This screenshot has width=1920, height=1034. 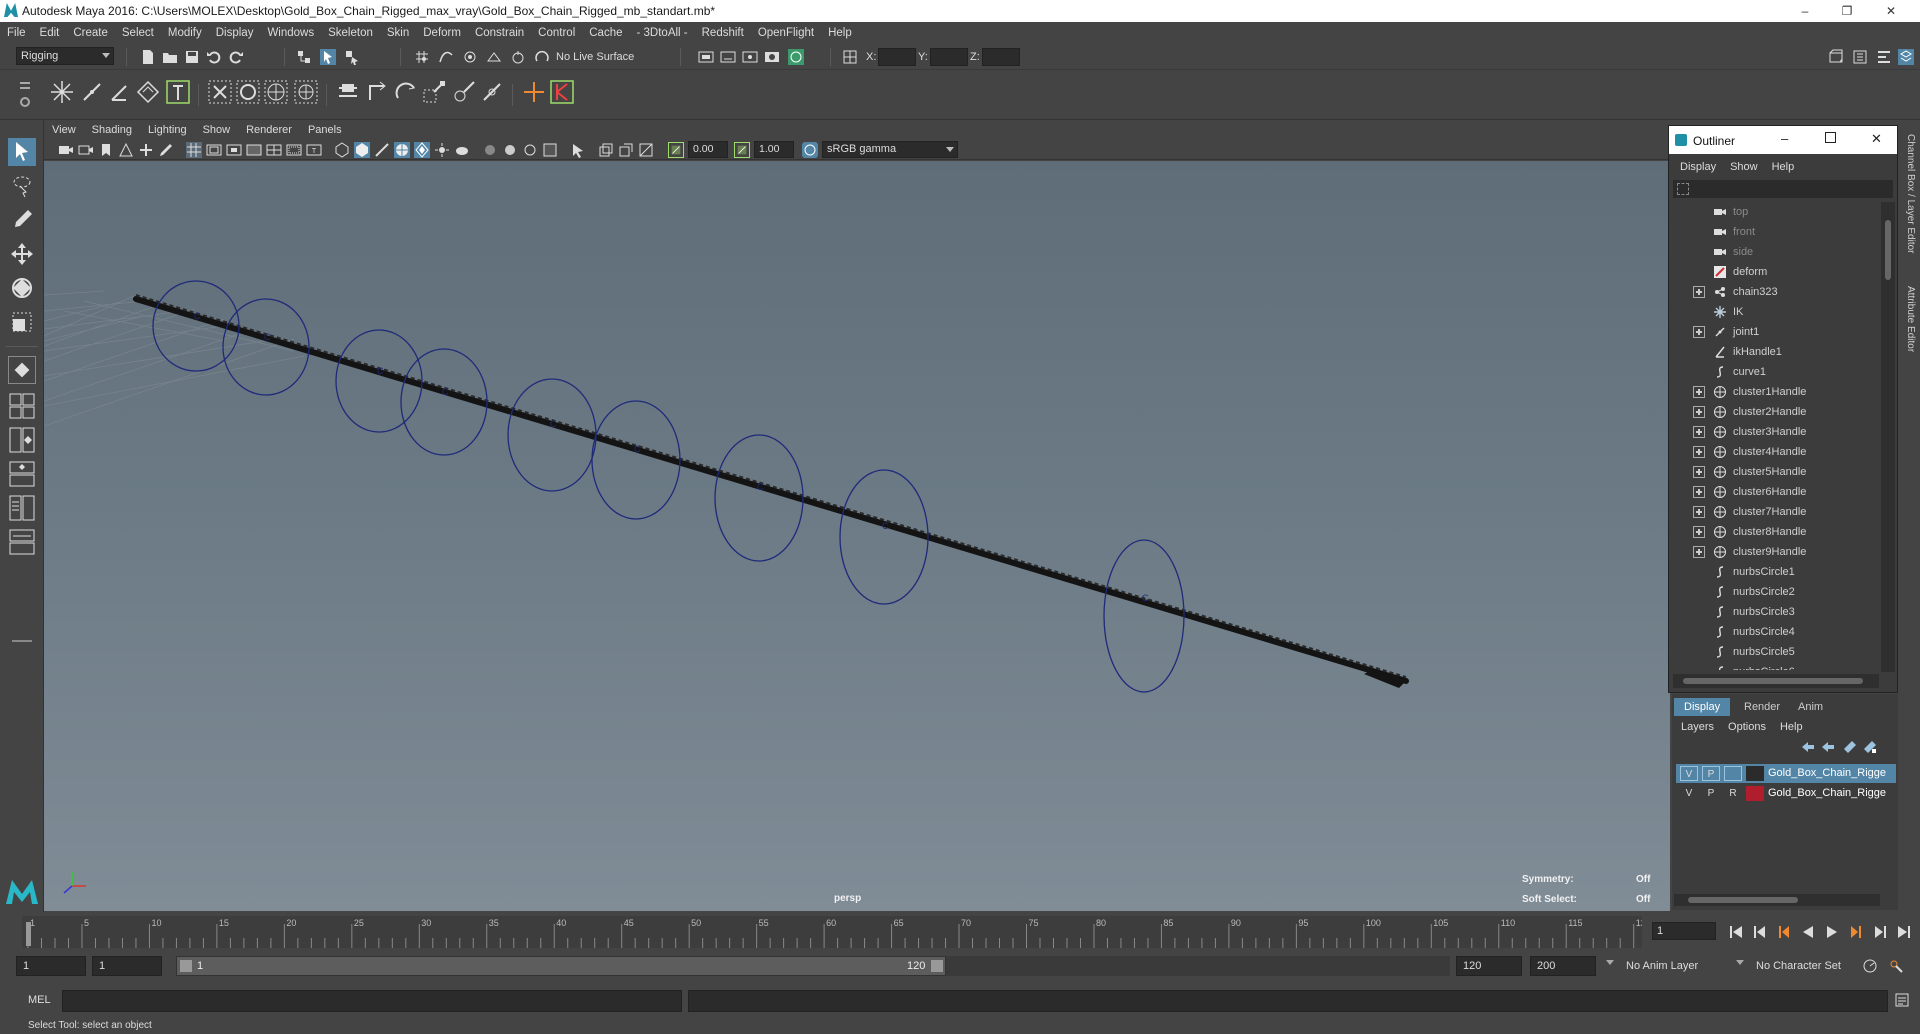 What do you see at coordinates (434, 92) in the screenshot?
I see `scale-constraint-icon` at bounding box center [434, 92].